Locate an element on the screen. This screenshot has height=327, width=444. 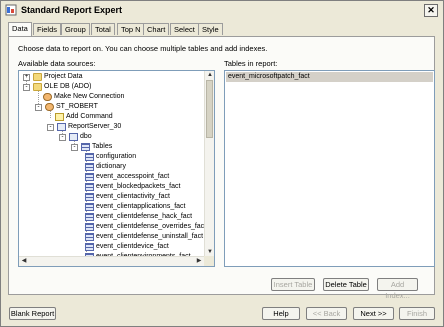
tables-in-report-label: Tables in report: is located at coordinates (251, 63).